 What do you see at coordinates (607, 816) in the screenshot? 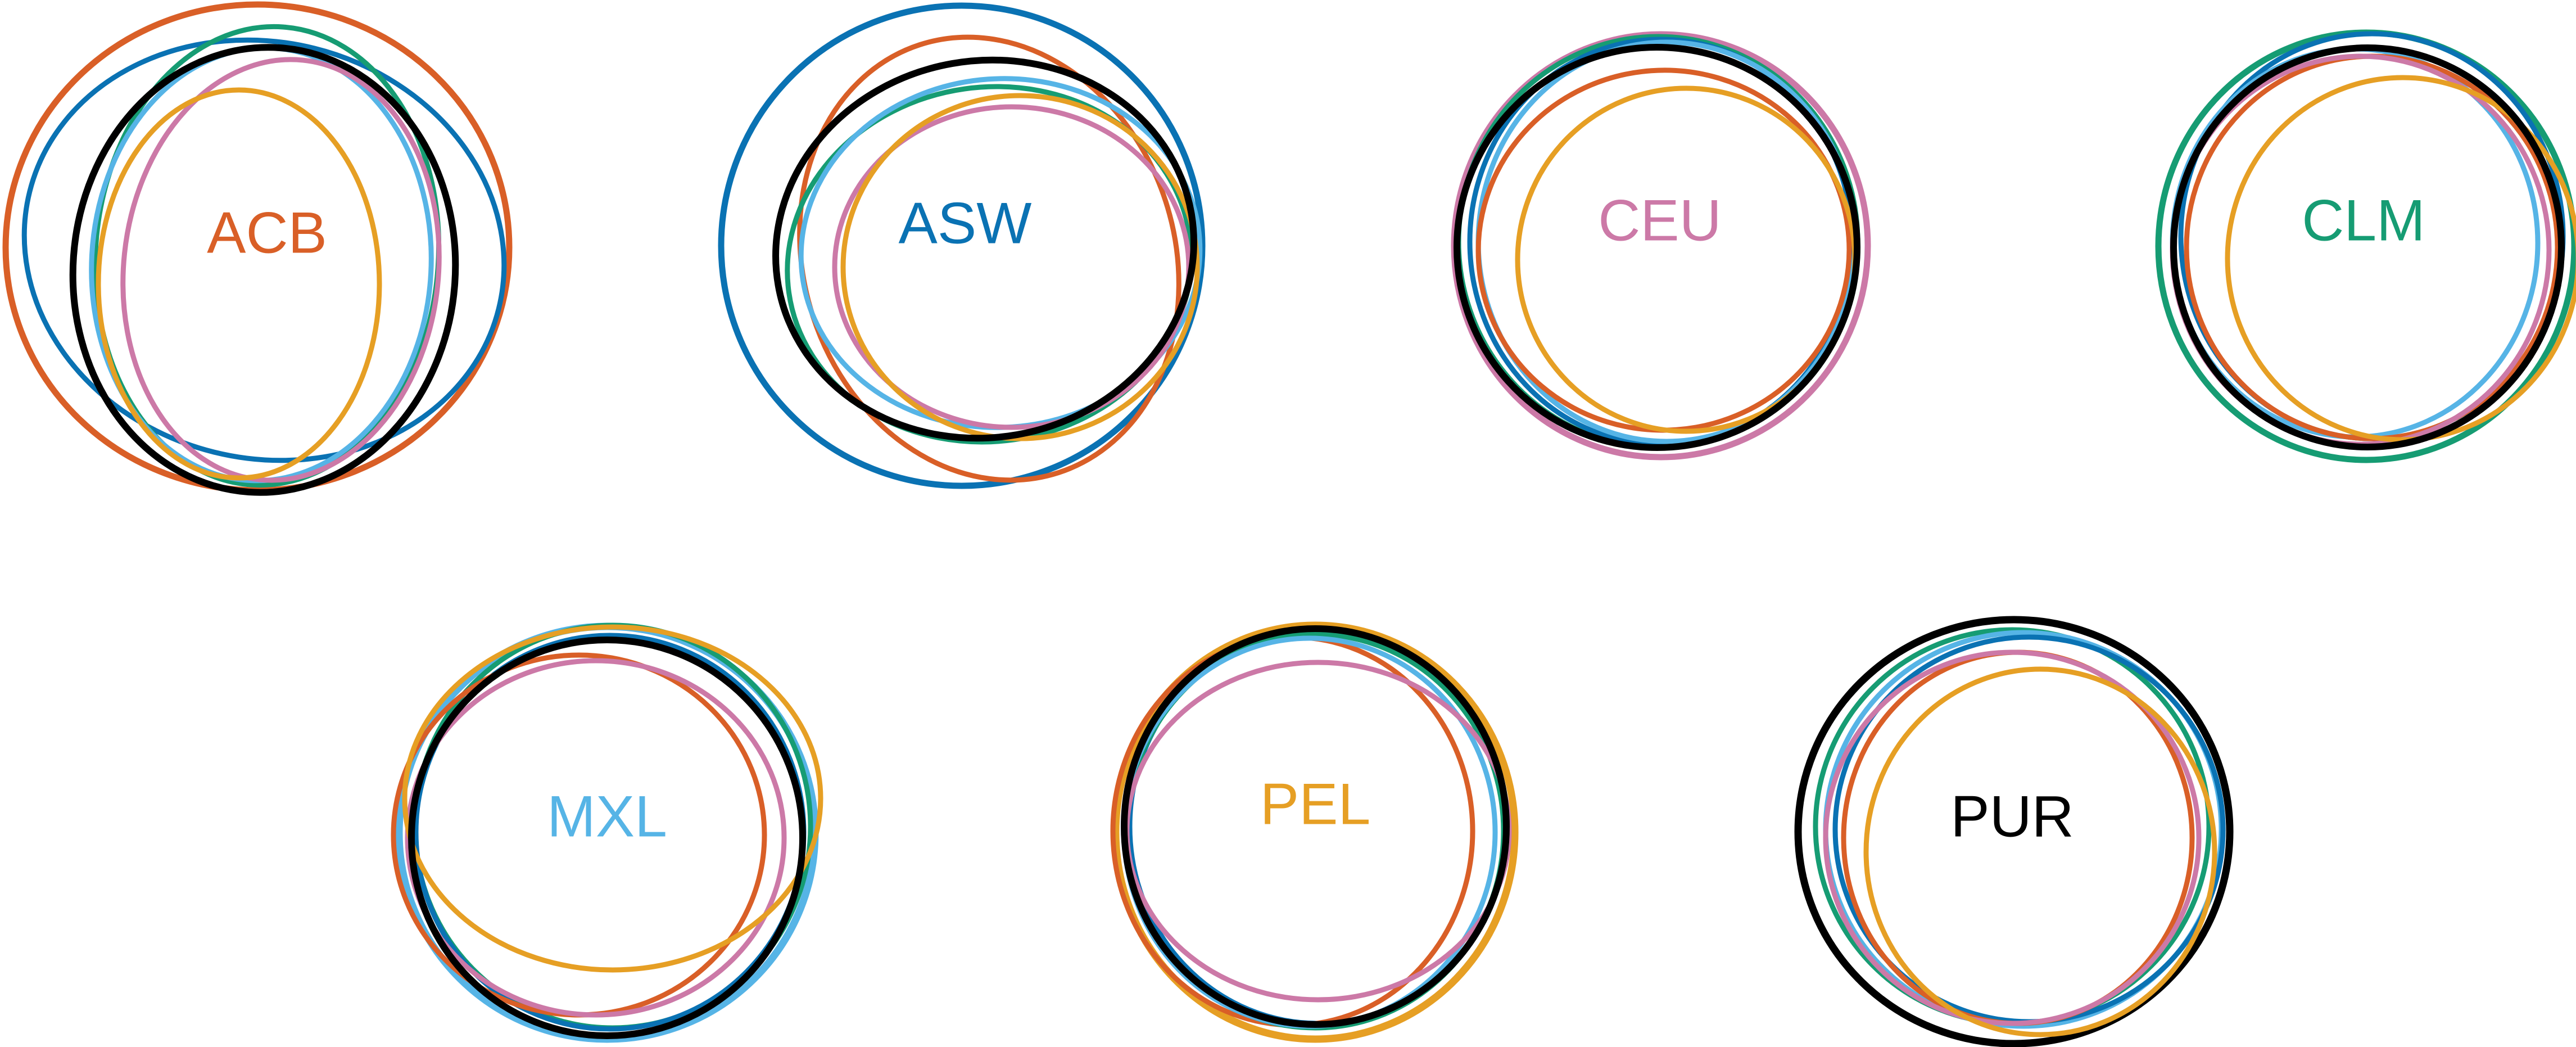
I see `label-mxl: MXL` at bounding box center [607, 816].